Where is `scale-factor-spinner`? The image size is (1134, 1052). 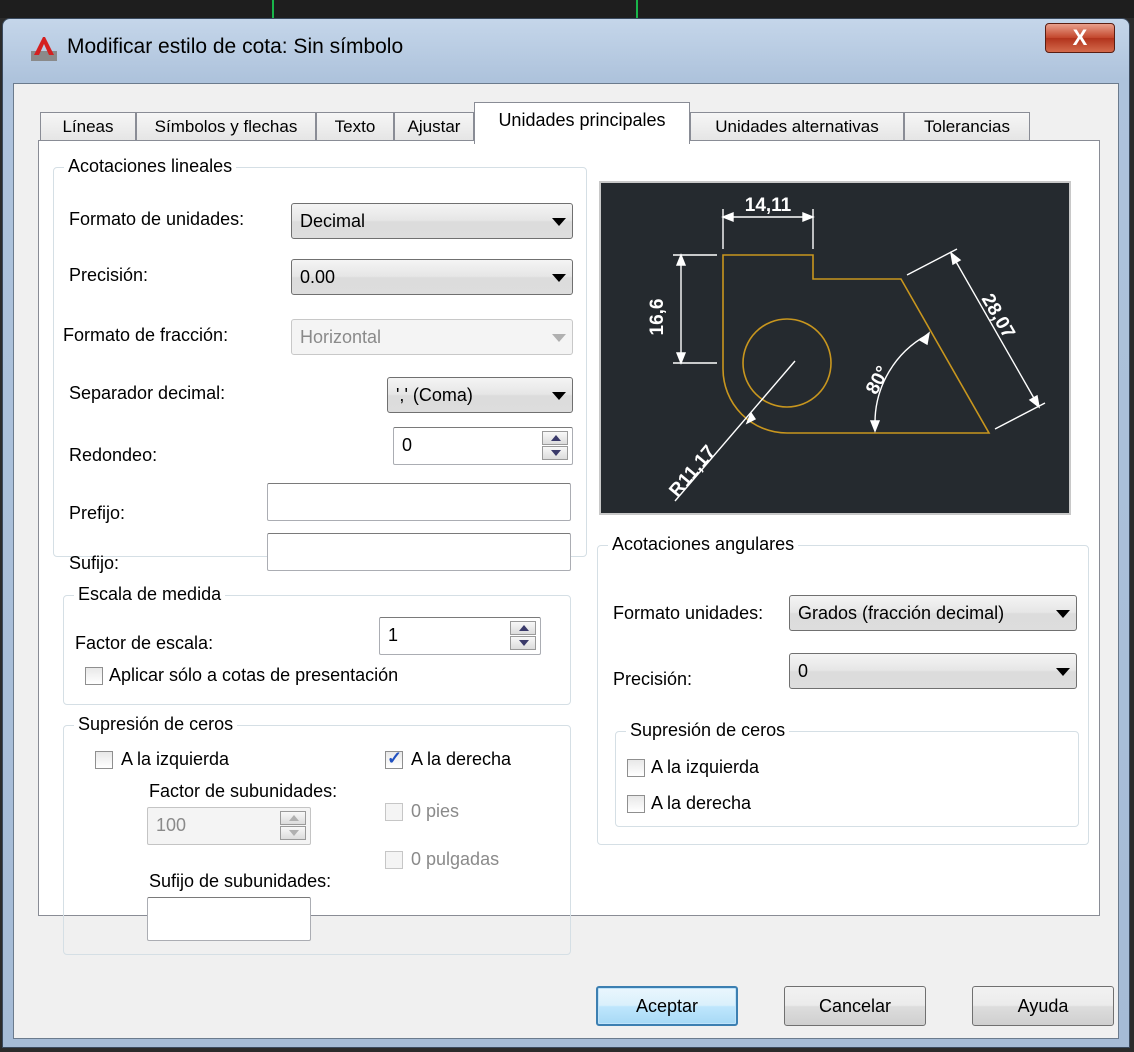
scale-factor-spinner is located at coordinates (523, 636).